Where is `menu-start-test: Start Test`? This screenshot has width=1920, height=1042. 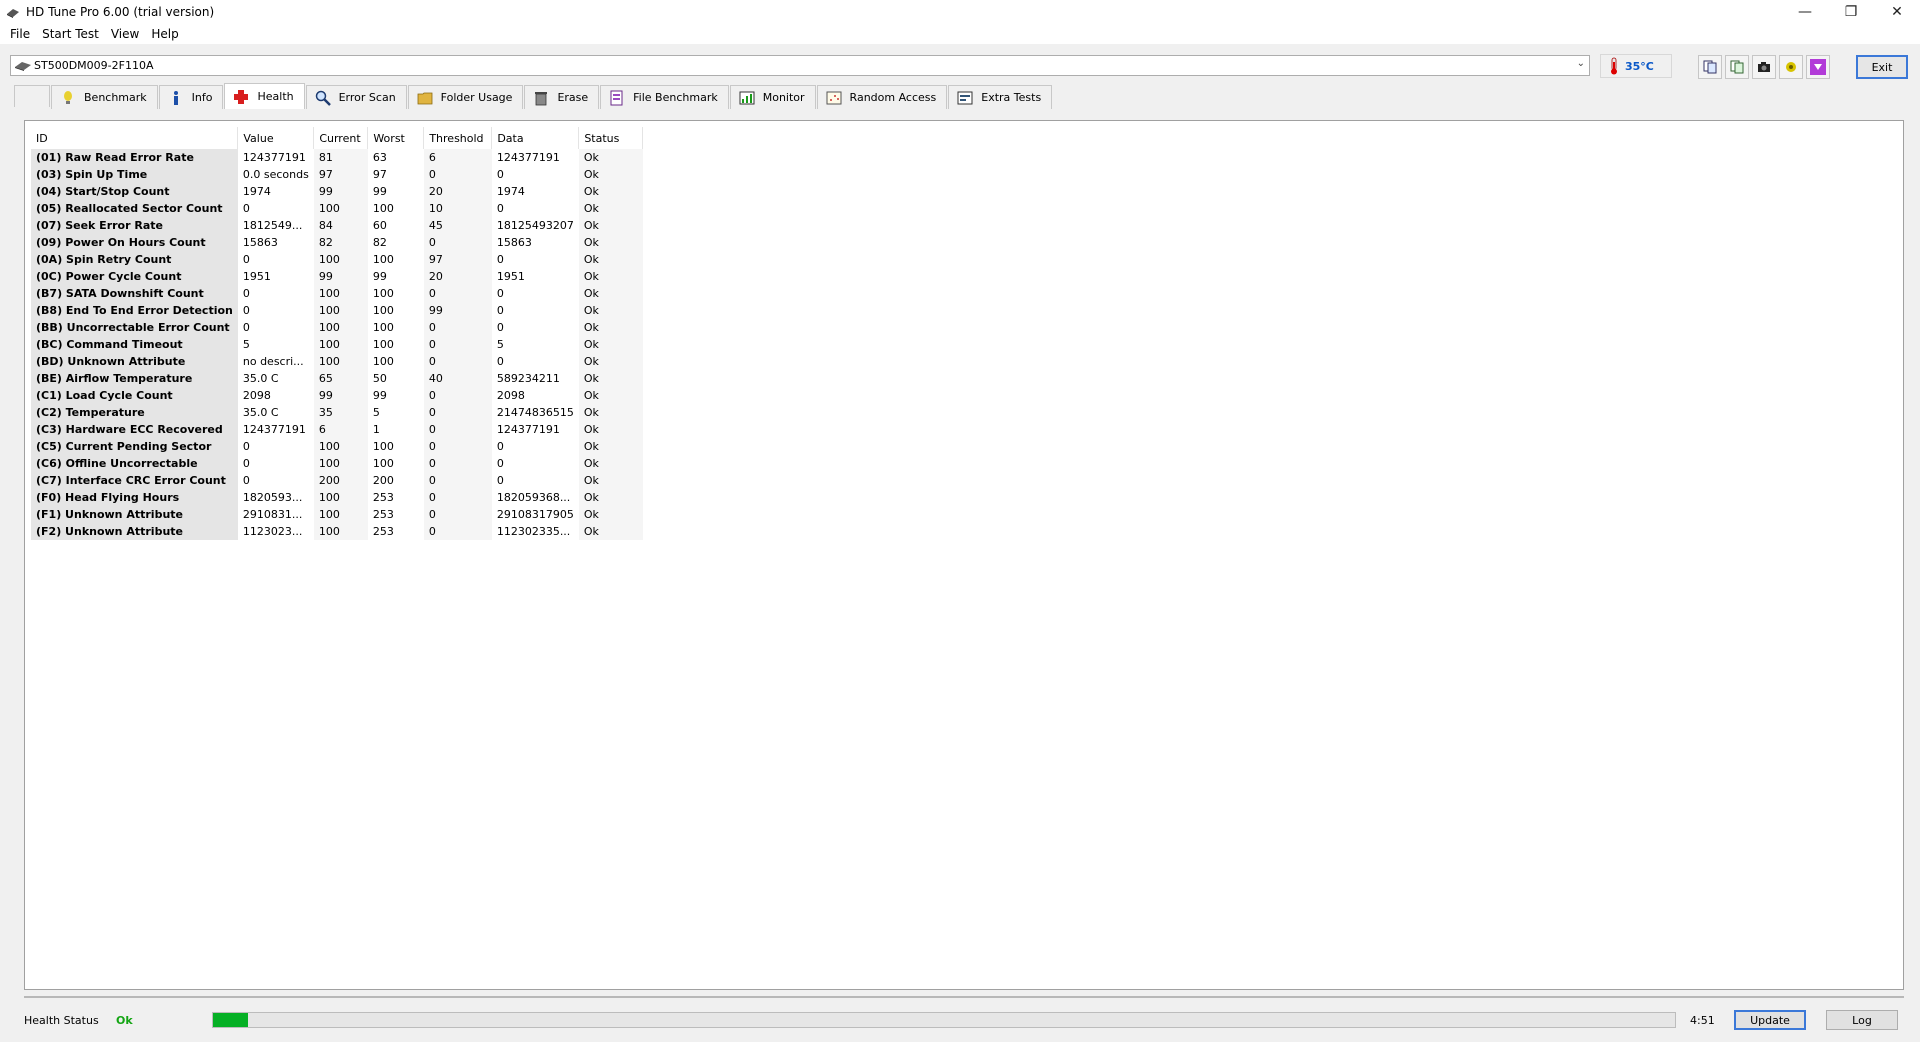 menu-start-test: Start Test is located at coordinates (70, 34).